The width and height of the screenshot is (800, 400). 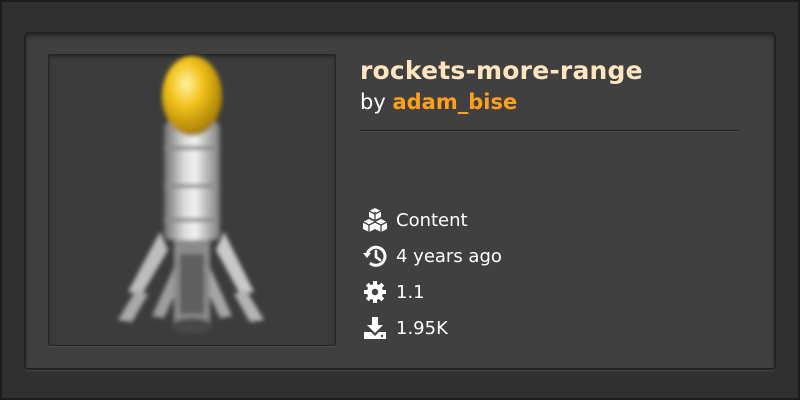 What do you see at coordinates (375, 256) in the screenshot?
I see `history-icon` at bounding box center [375, 256].